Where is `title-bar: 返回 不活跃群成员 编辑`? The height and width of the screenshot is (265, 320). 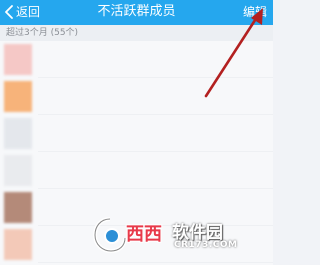
title-bar: 返回 不活跃群成员 编辑 is located at coordinates (136, 12).